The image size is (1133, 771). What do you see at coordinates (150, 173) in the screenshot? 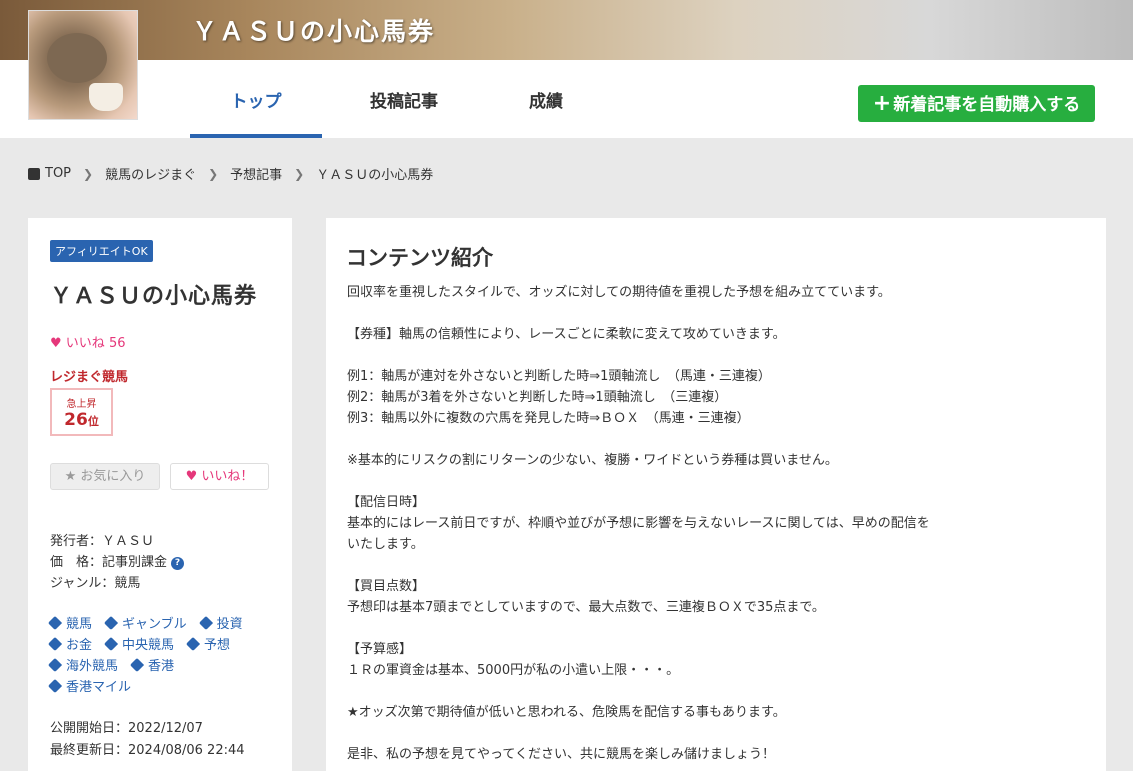
I see `breadcrumb-keiba: 競馬のレジまぐ` at bounding box center [150, 173].